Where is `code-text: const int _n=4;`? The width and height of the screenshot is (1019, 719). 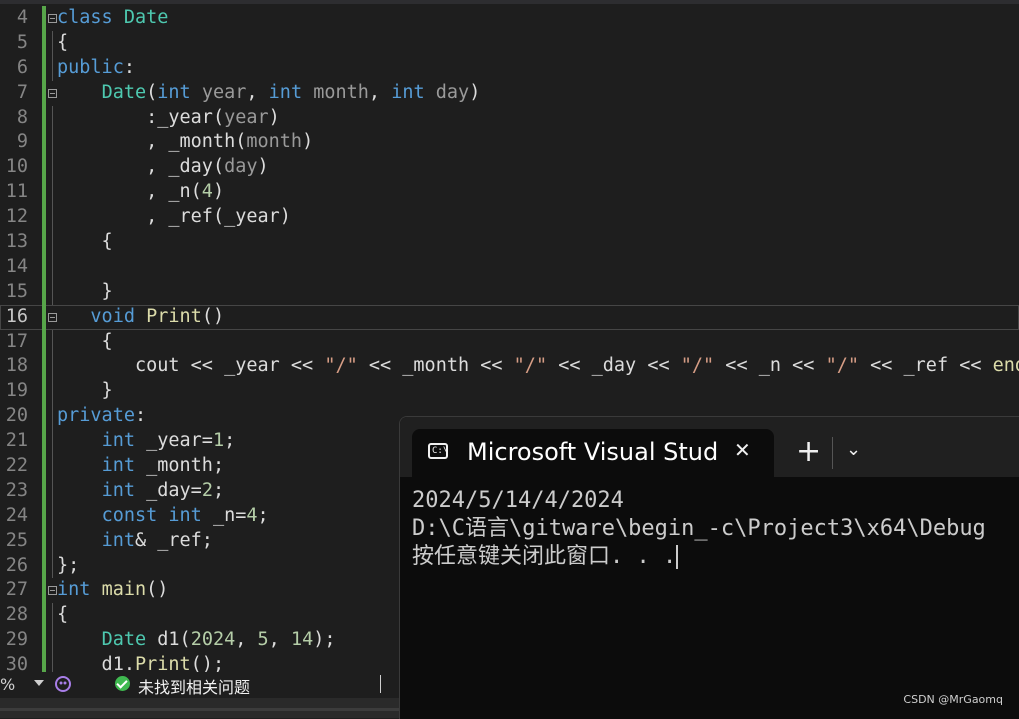
code-text: const int _n=4; is located at coordinates (185, 515).